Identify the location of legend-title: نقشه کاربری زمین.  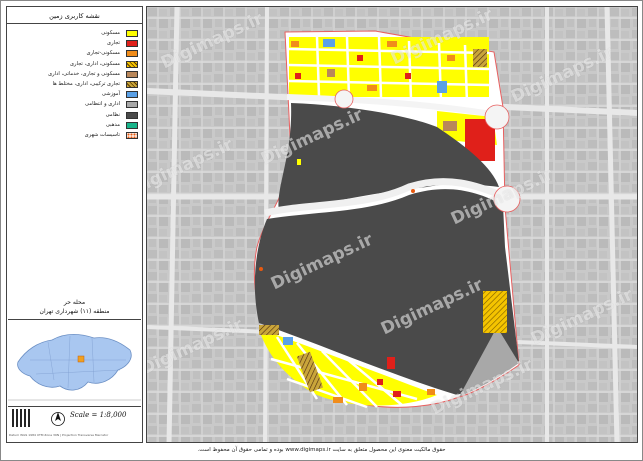
(74, 16).